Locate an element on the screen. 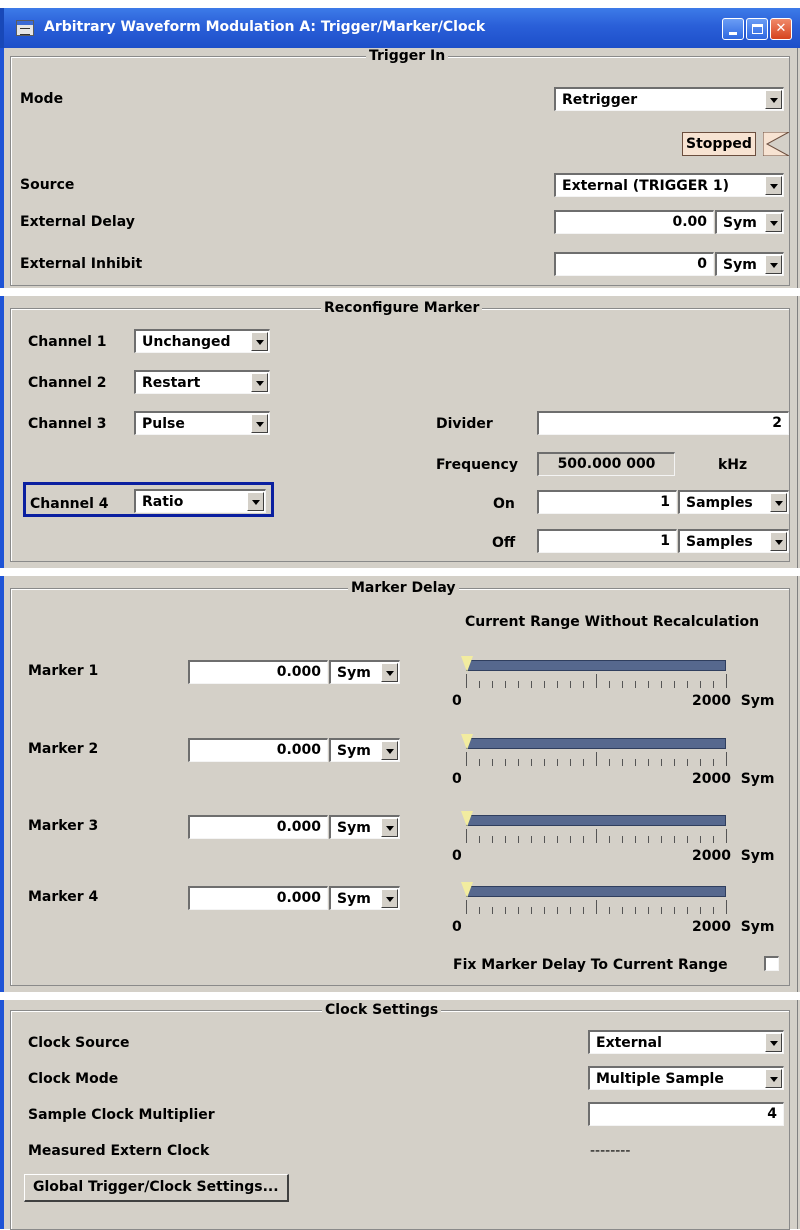 This screenshot has height=1230, width=800. marker-2-delay-input: 0.000 is located at coordinates (258, 750).